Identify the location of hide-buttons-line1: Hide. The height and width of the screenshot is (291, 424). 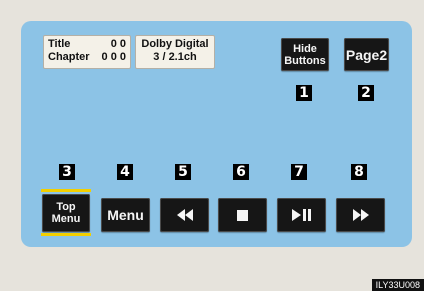
(305, 48).